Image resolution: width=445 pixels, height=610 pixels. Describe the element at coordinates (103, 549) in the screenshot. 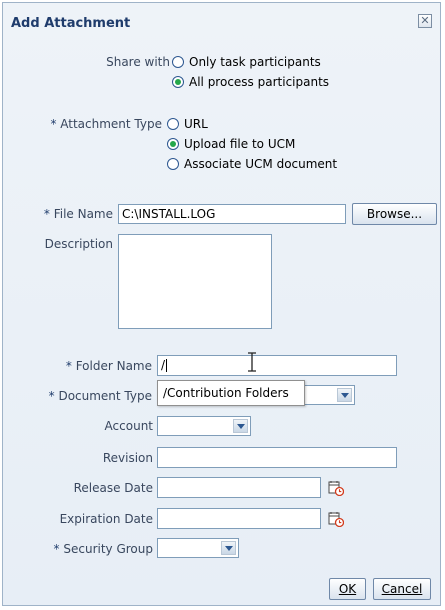

I see `security-group-label: * Security Group` at that location.